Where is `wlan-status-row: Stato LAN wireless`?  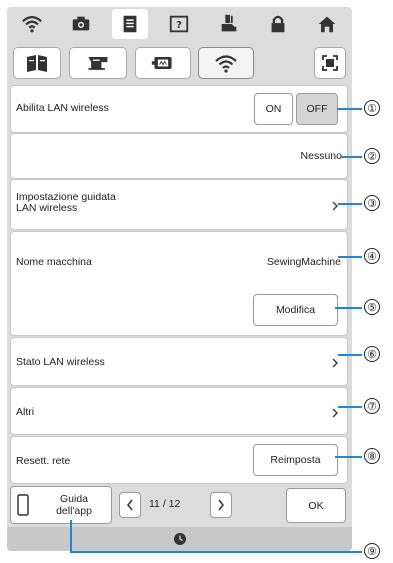 wlan-status-row: Stato LAN wireless is located at coordinates (179, 361).